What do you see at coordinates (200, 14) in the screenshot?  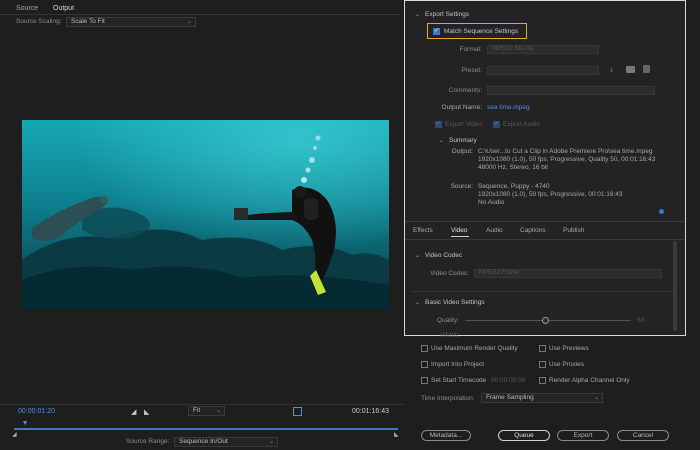 I see `tab-divider` at bounding box center [200, 14].